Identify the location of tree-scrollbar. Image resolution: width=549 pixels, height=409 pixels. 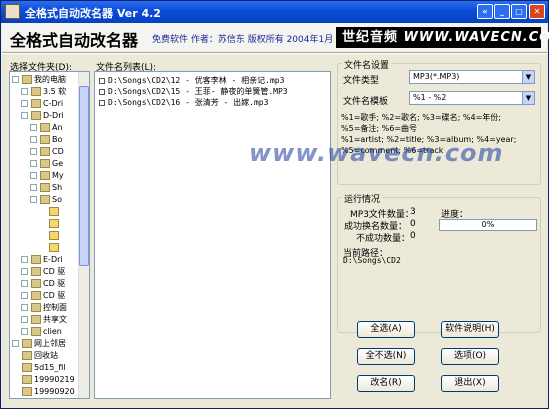
(83, 235).